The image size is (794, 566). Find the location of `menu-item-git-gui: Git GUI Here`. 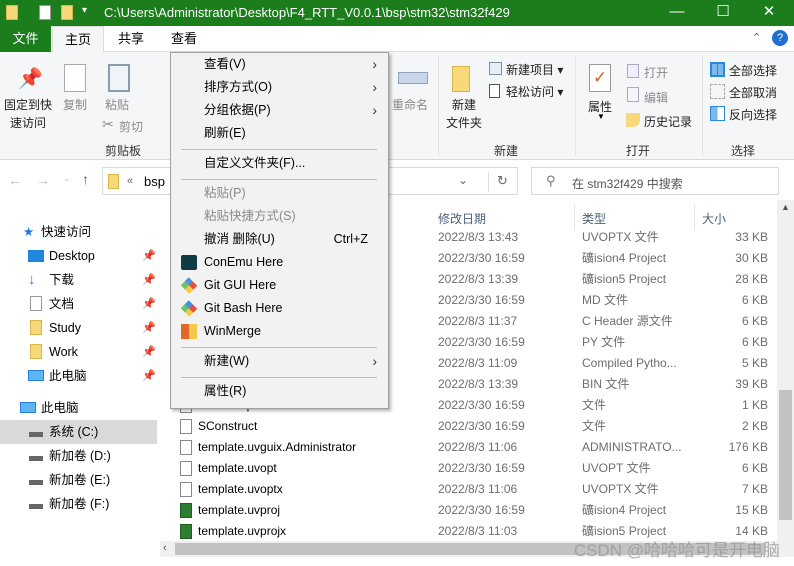

menu-item-git-gui: Git GUI Here is located at coordinates (279, 285).